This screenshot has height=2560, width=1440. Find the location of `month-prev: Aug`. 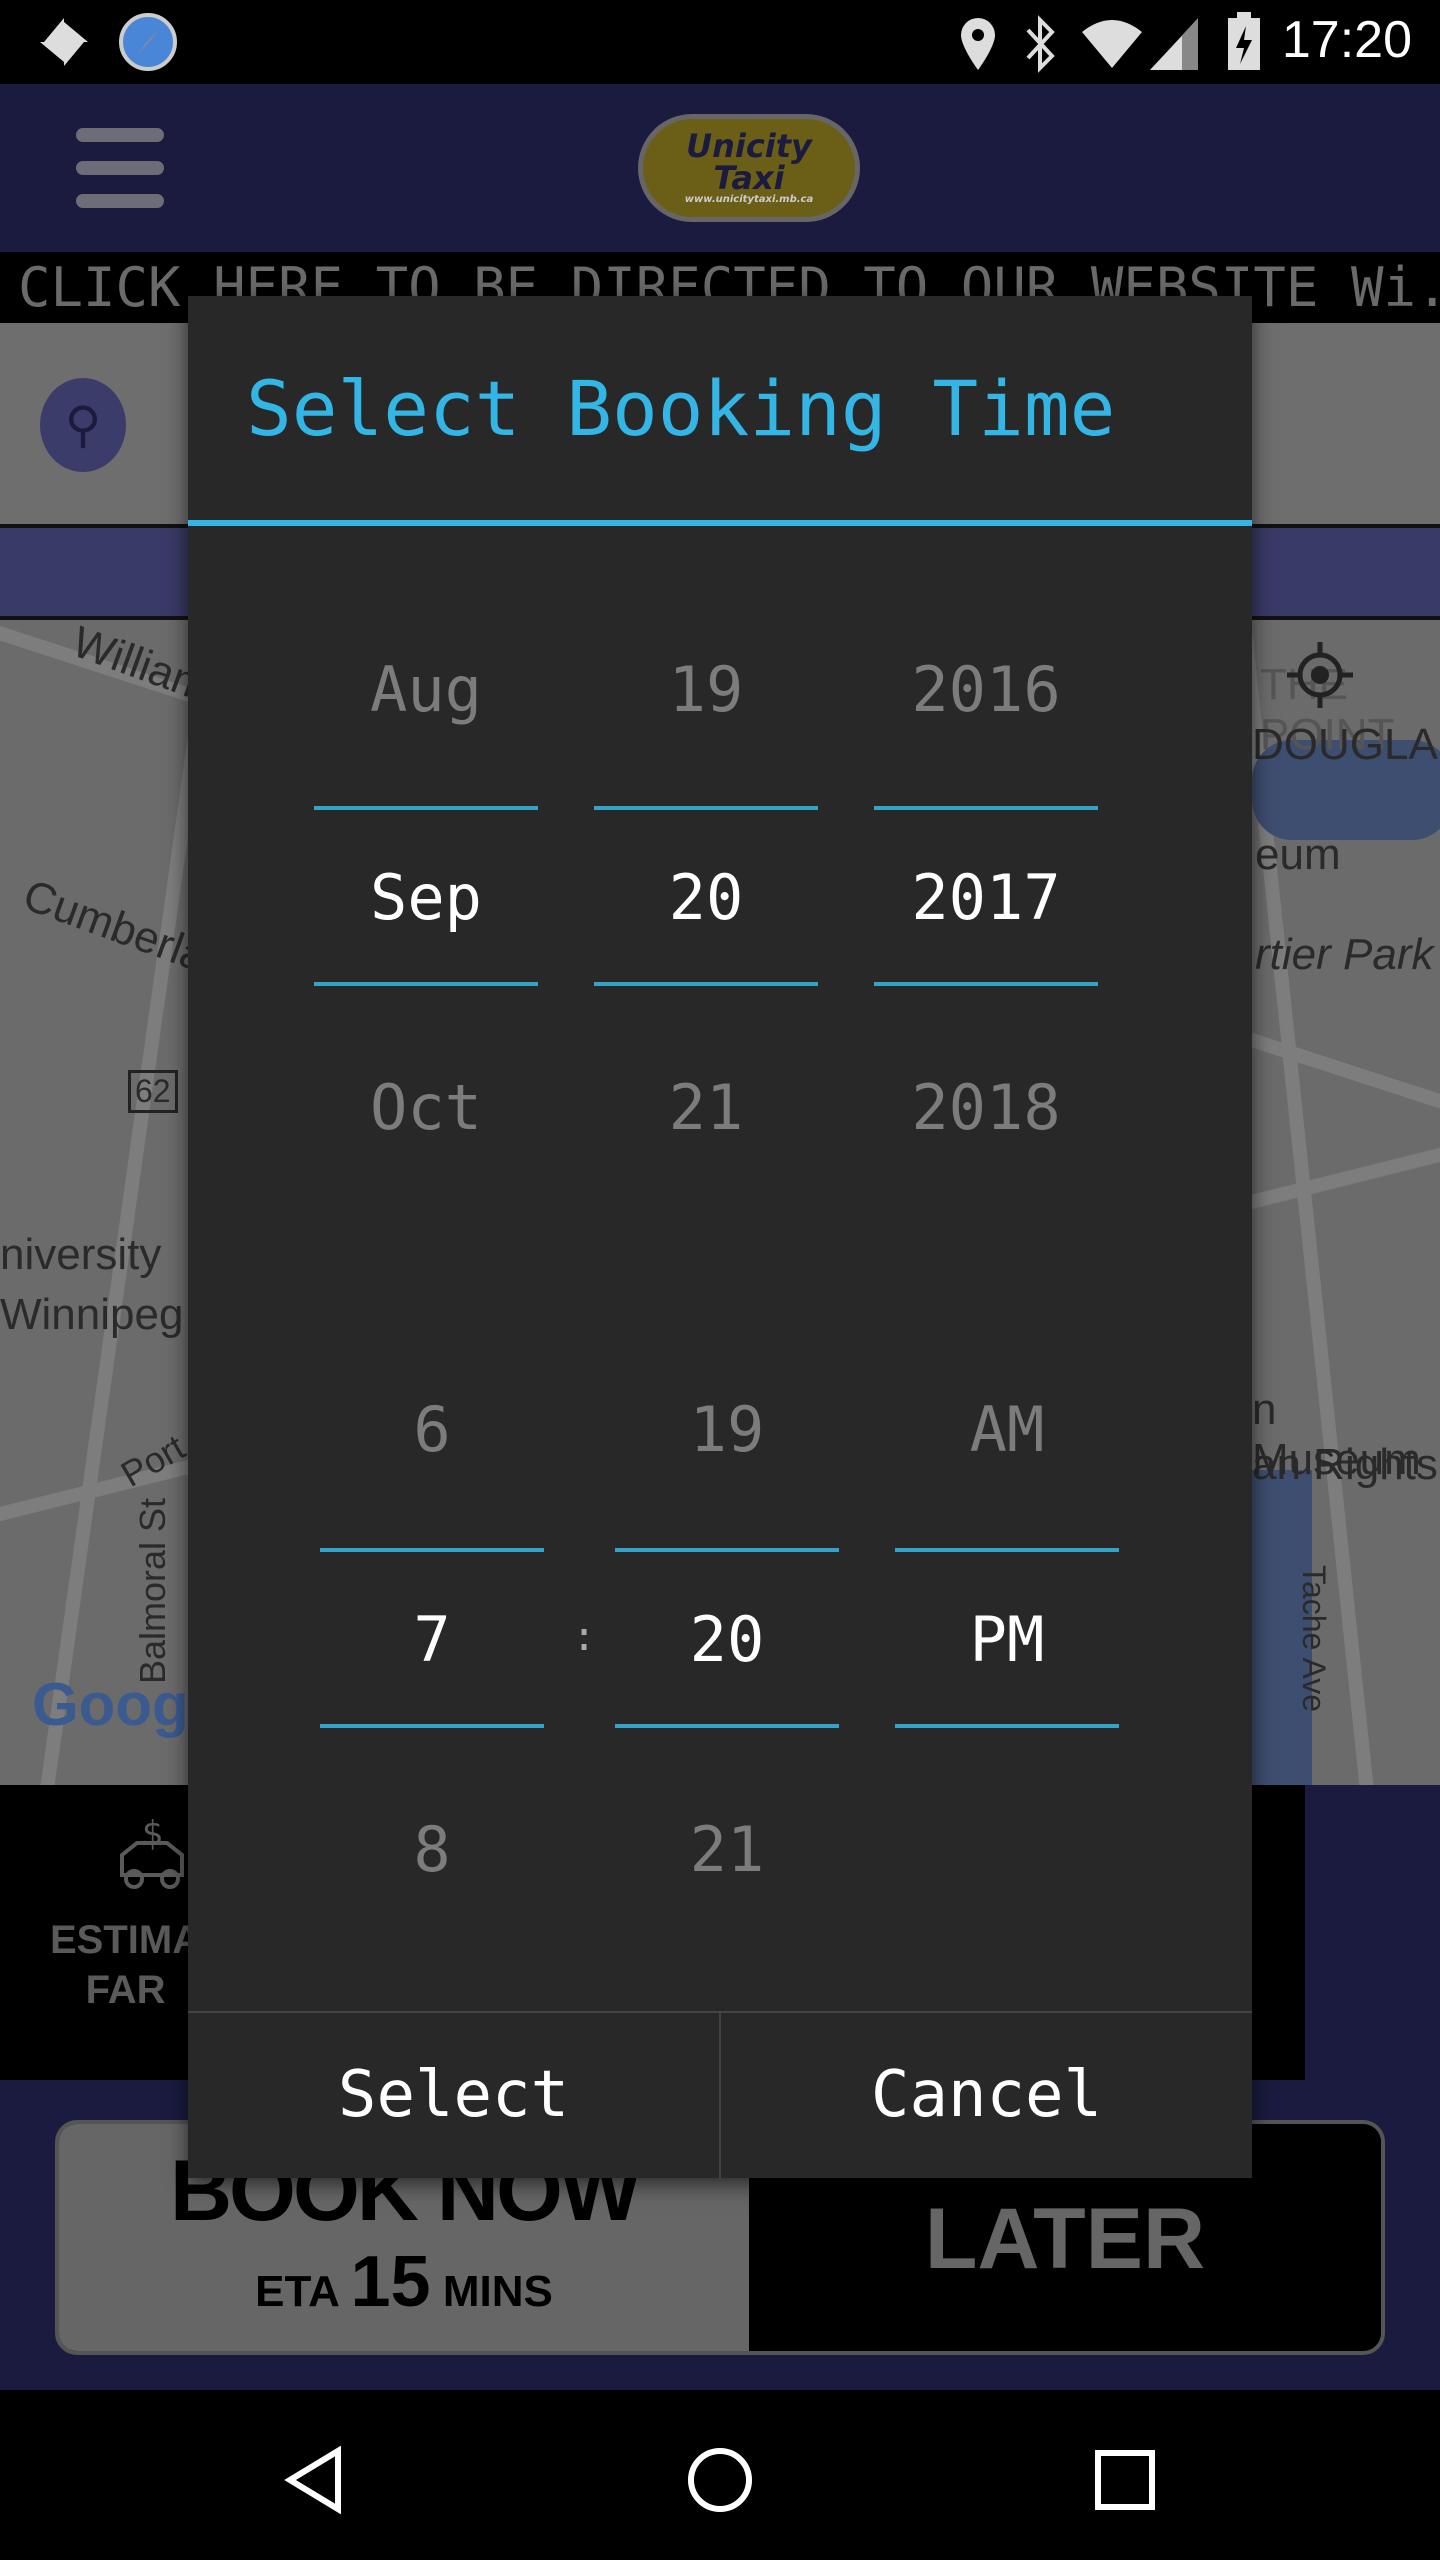

month-prev: Aug is located at coordinates (426, 690).